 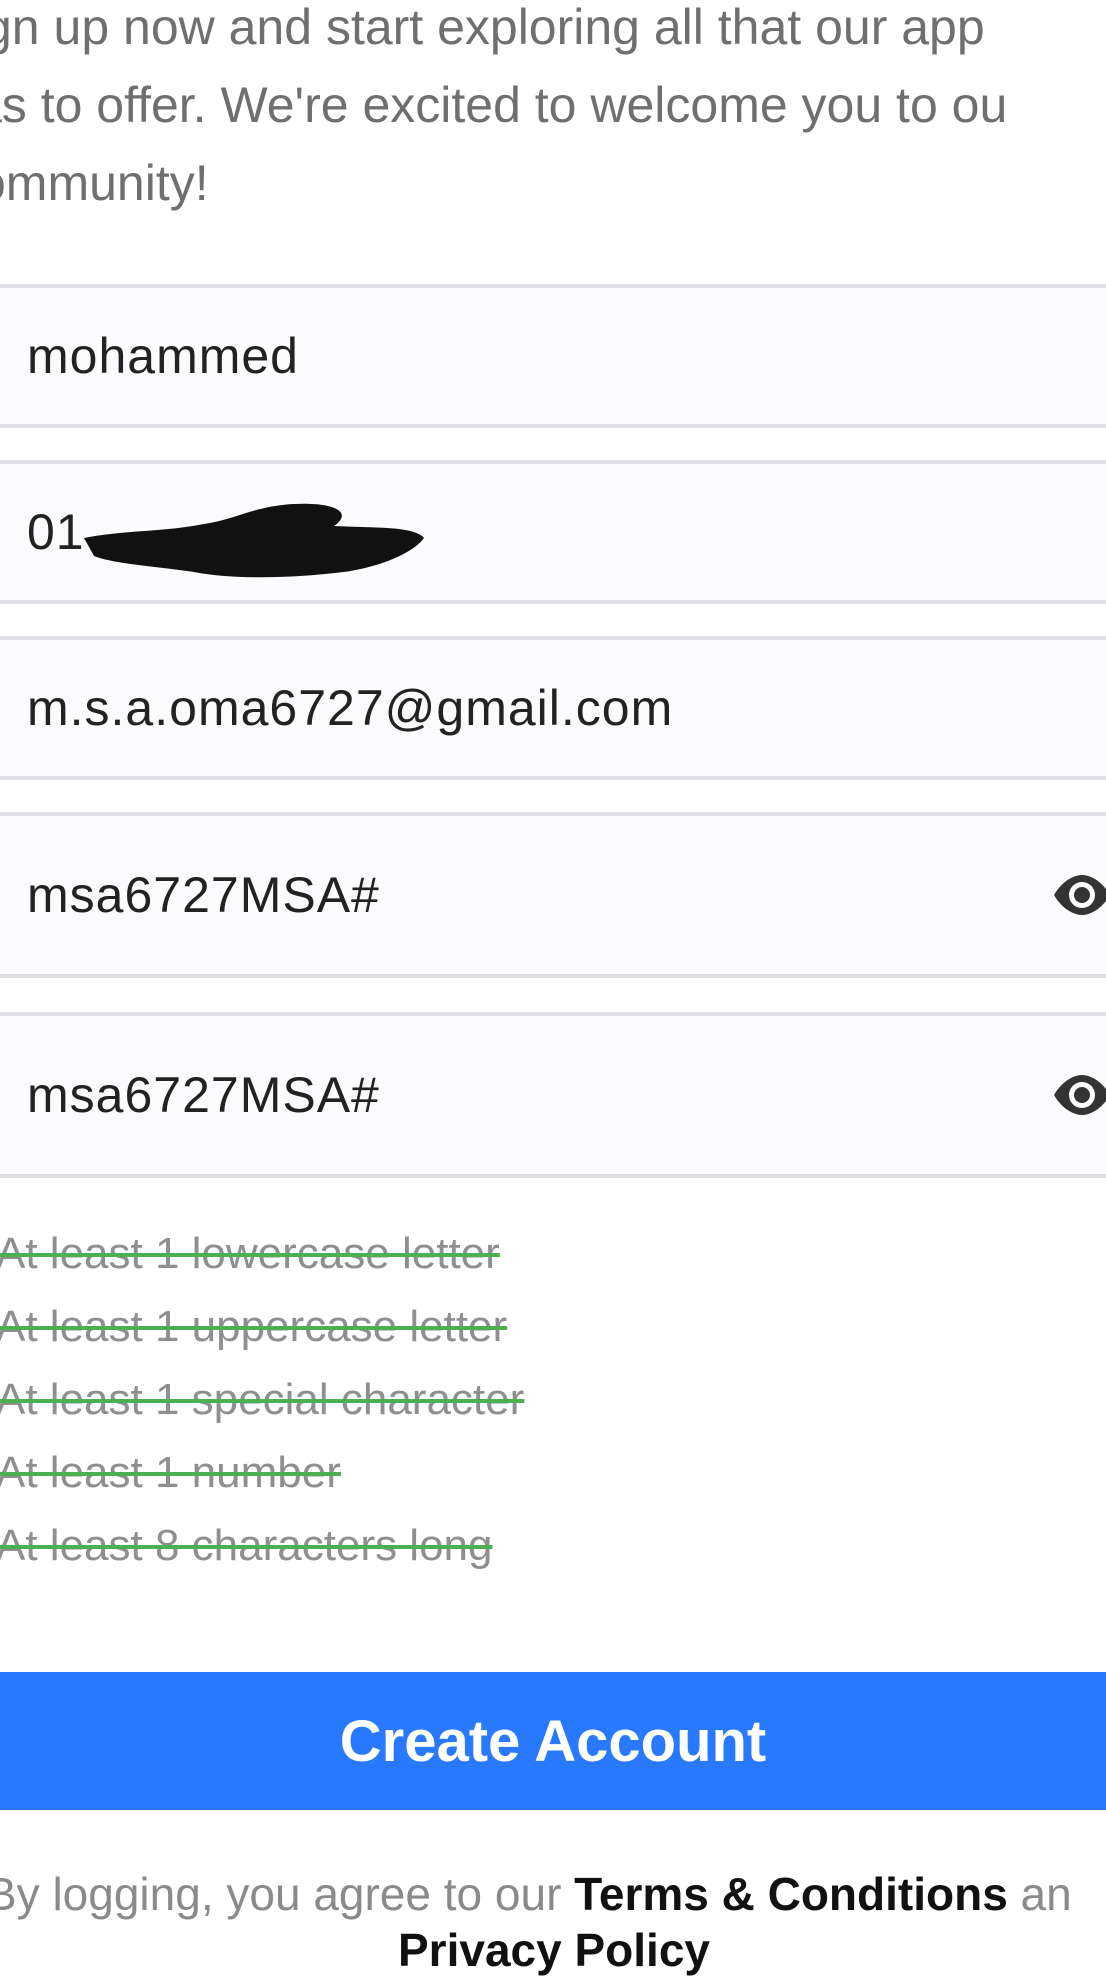 I want to click on phone-field: 01, so click(x=553, y=532).